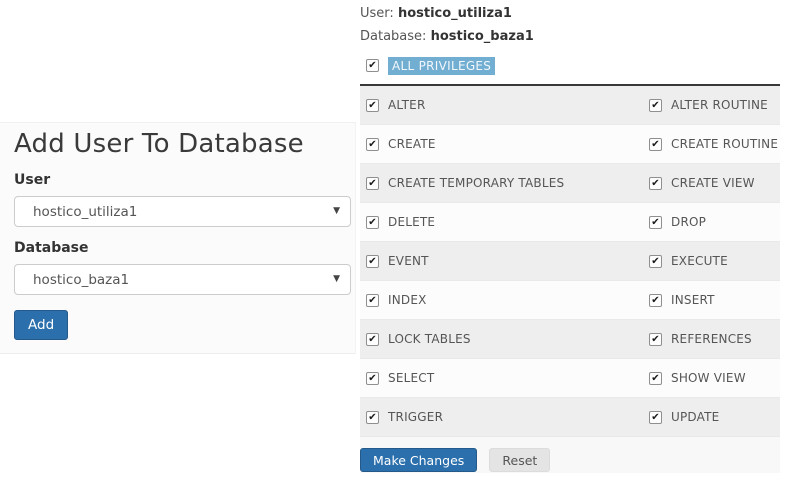  I want to click on privilege-cell: ✔ ALTER ROUTINE, so click(711, 105).